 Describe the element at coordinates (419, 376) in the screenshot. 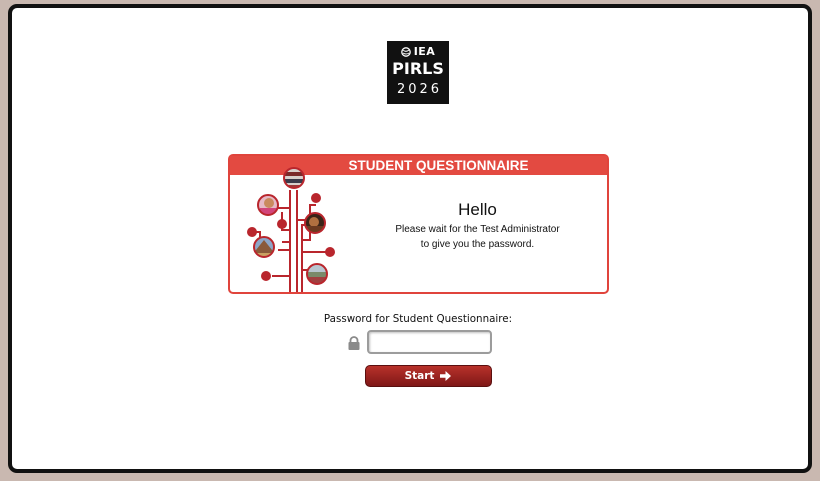

I see `start-button-label: Start` at that location.